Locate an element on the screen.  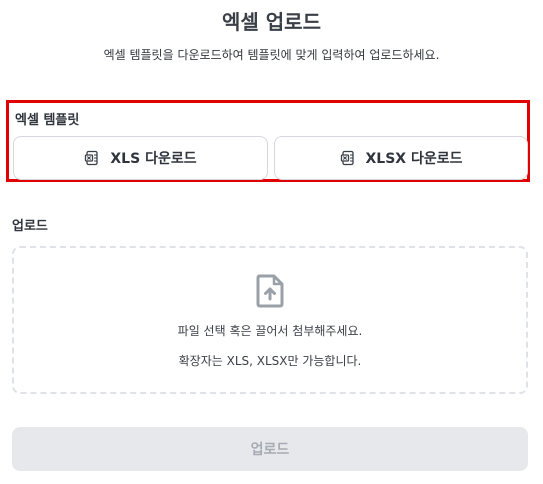
page-title: 엑셀 업로드 is located at coordinates (271, 22).